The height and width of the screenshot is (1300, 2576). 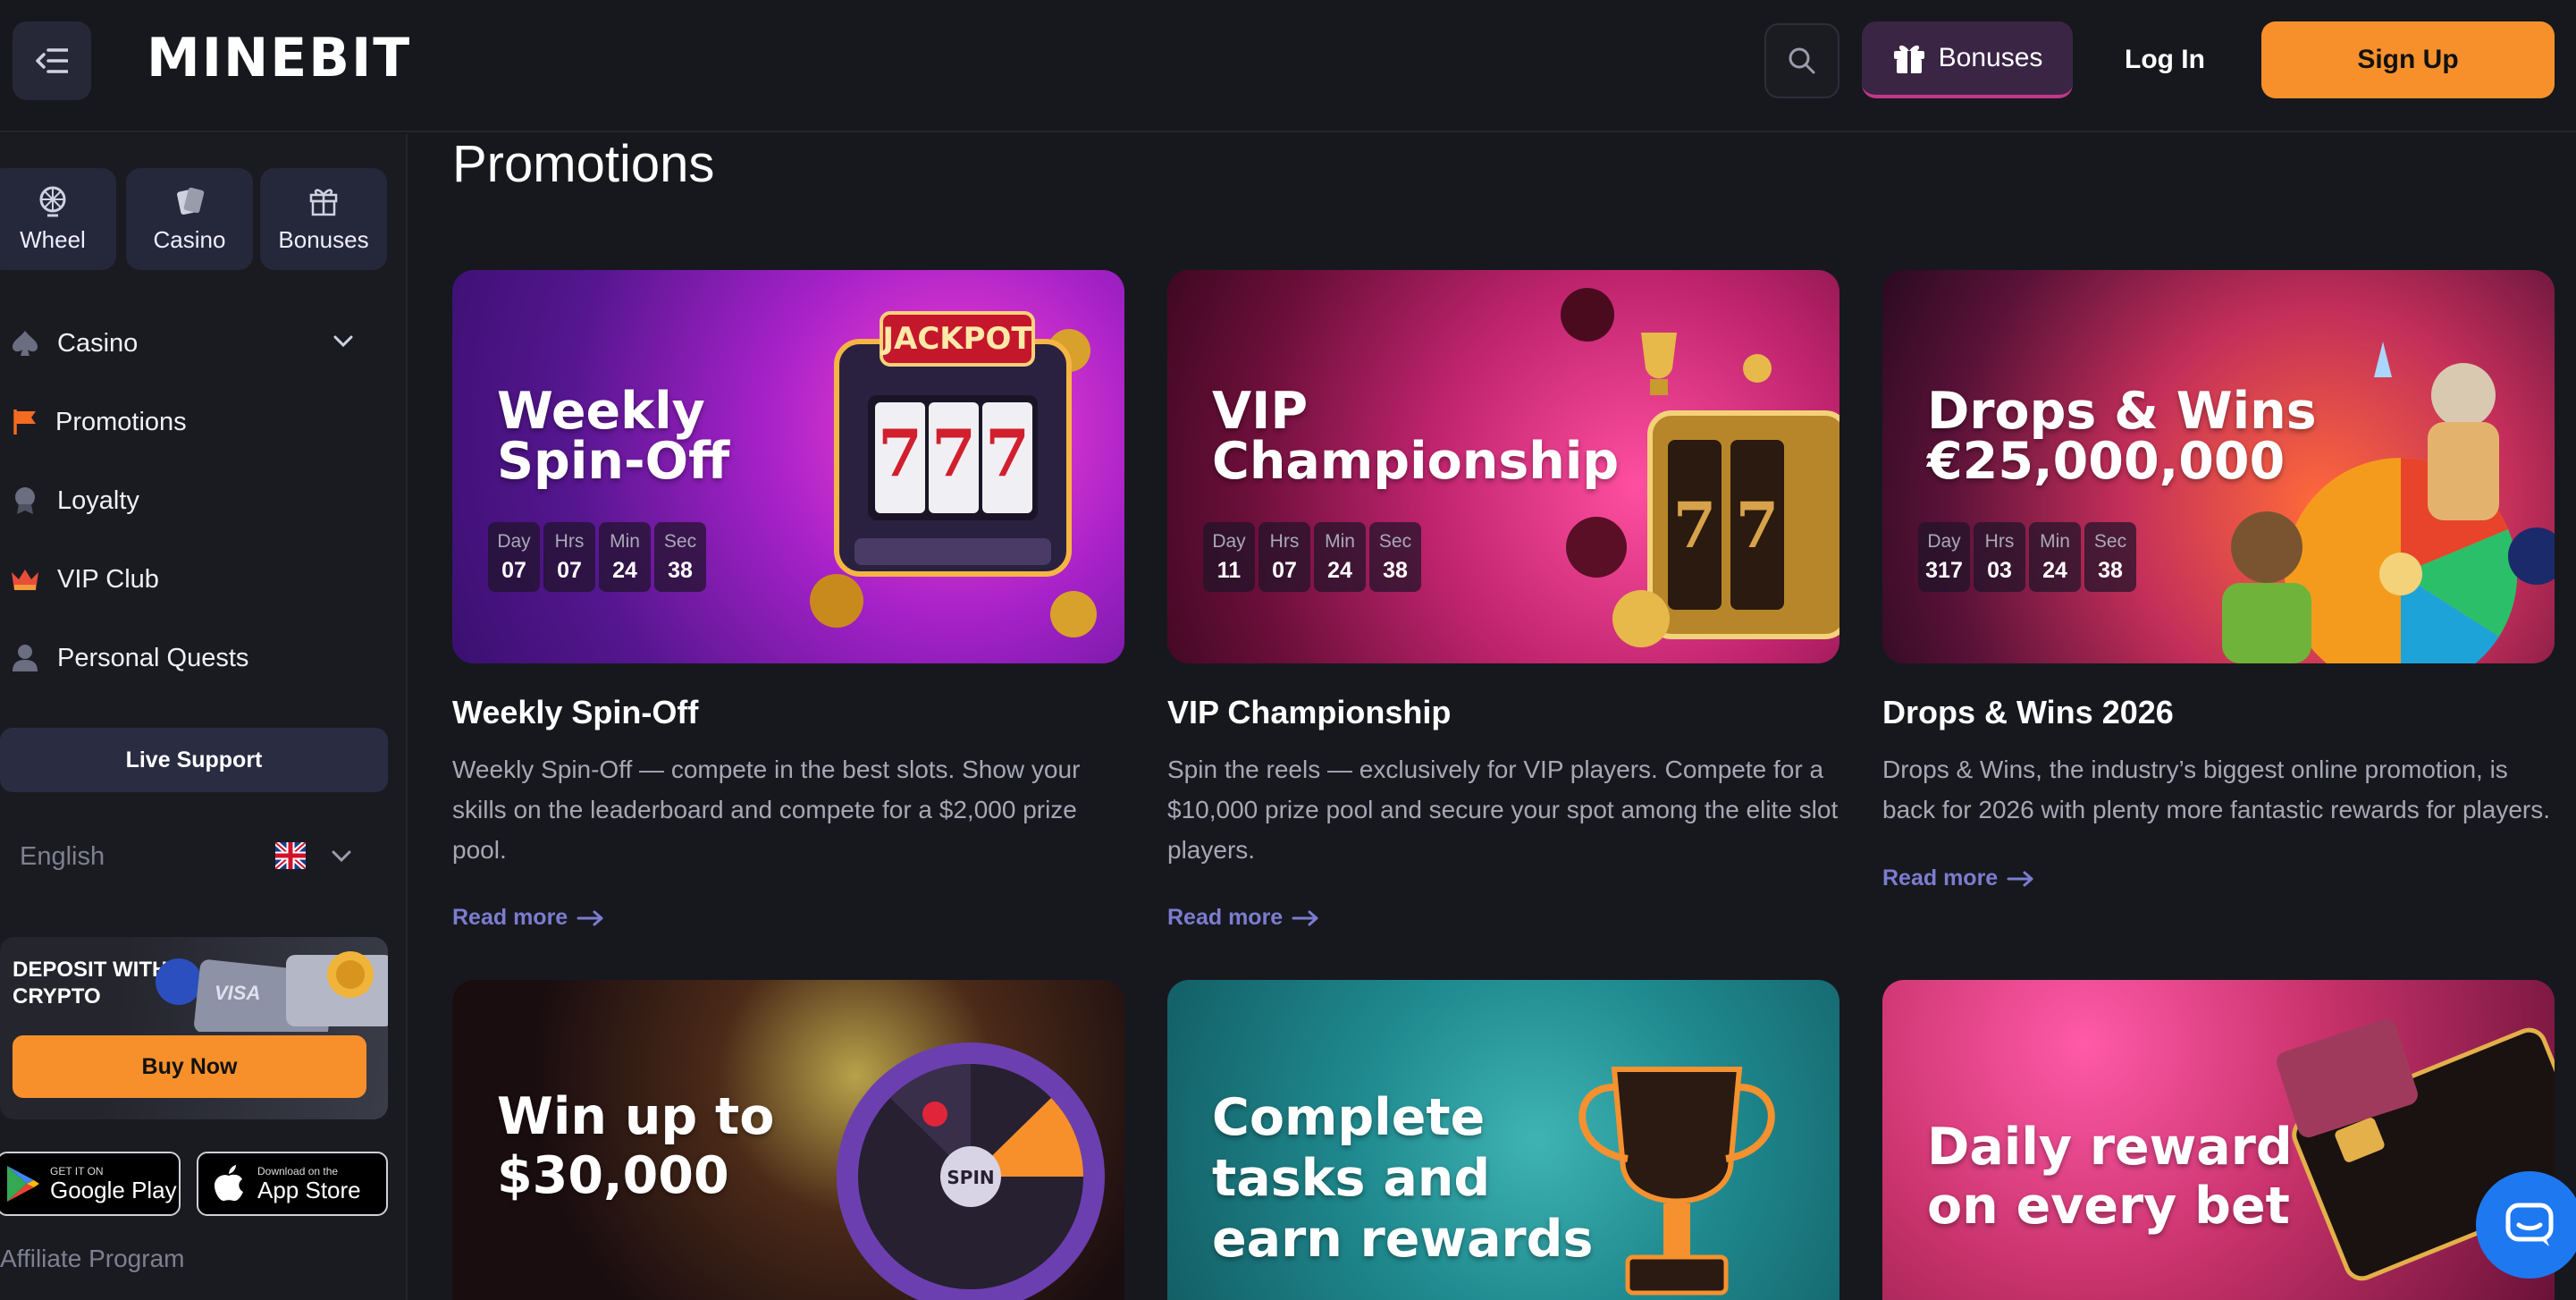 What do you see at coordinates (2408, 59) in the screenshot?
I see `signup-button: Sign Up` at bounding box center [2408, 59].